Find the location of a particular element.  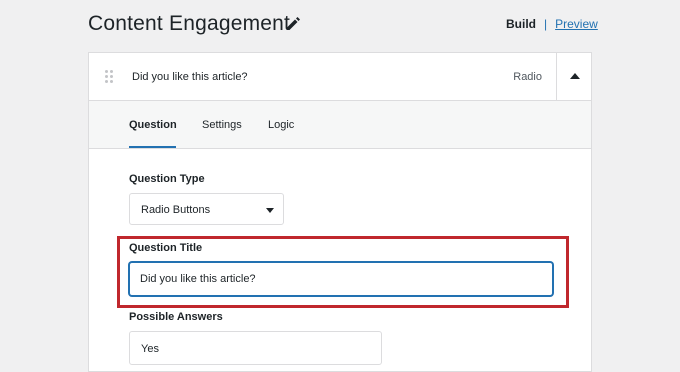

question-title-label: Question Title is located at coordinates (166, 248).